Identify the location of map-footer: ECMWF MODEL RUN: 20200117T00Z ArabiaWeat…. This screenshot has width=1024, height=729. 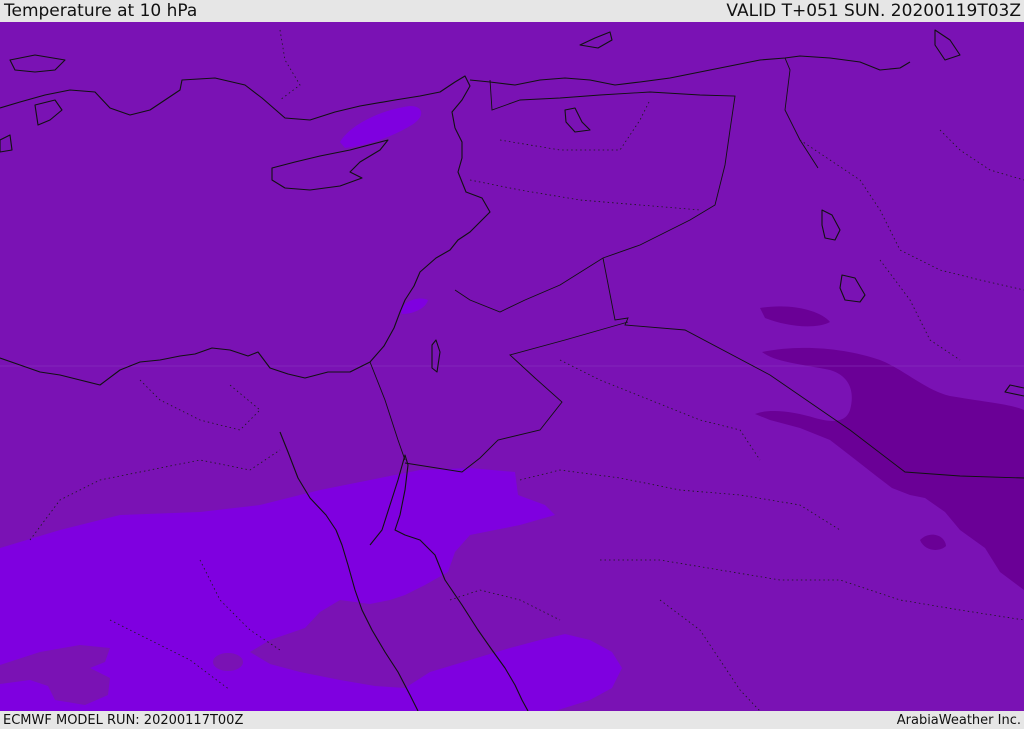
(512, 720).